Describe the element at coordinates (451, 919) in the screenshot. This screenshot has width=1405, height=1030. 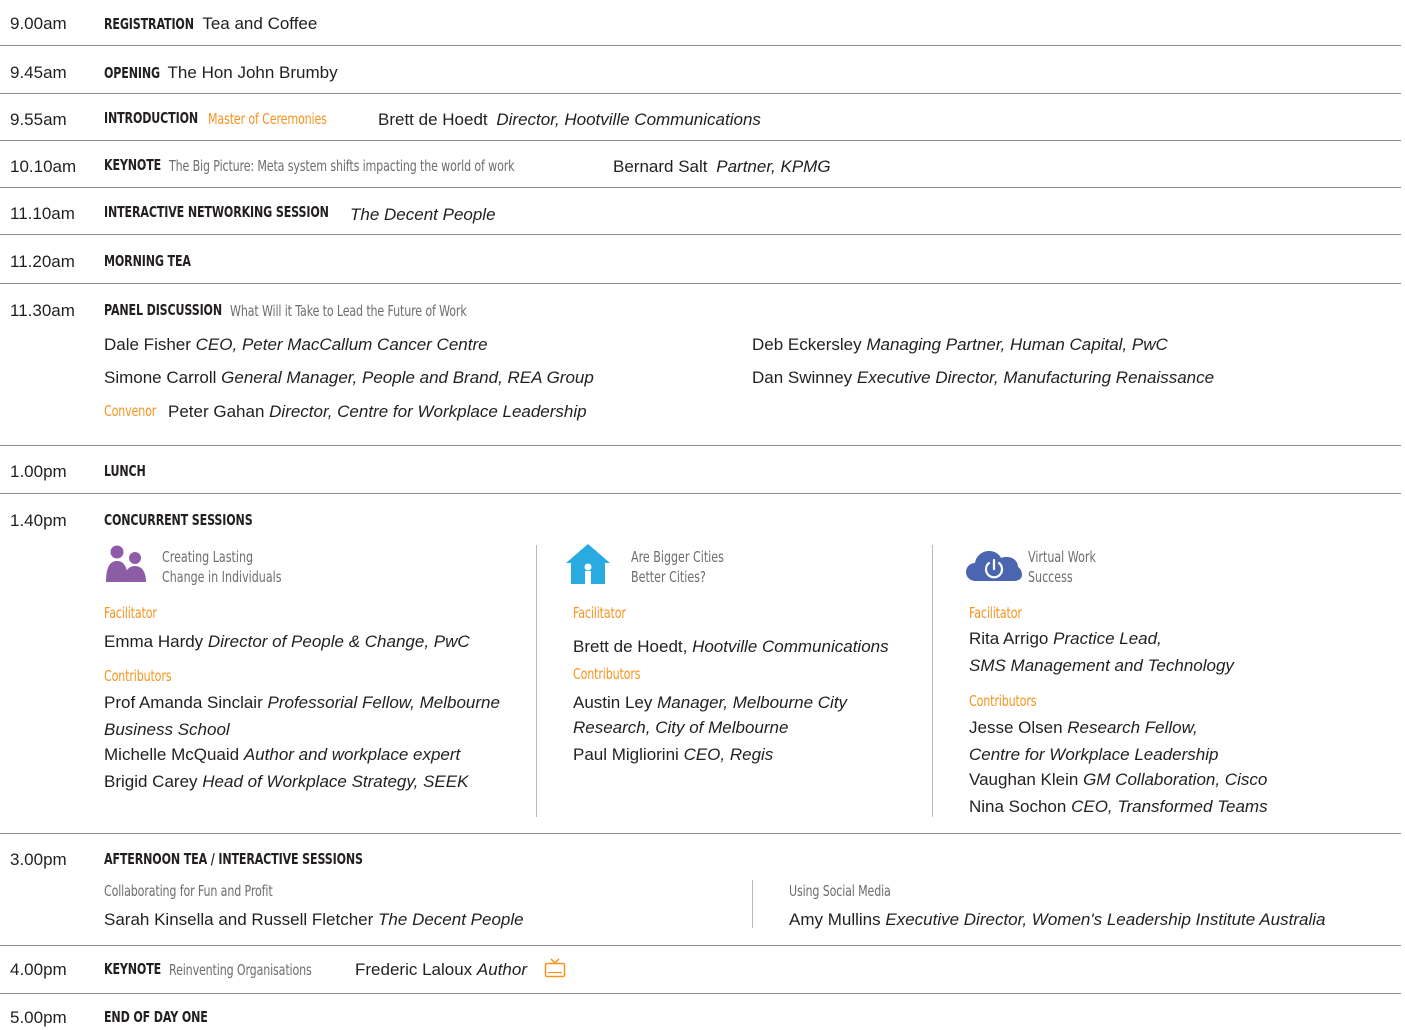
I see `person-title: The Decent People` at that location.